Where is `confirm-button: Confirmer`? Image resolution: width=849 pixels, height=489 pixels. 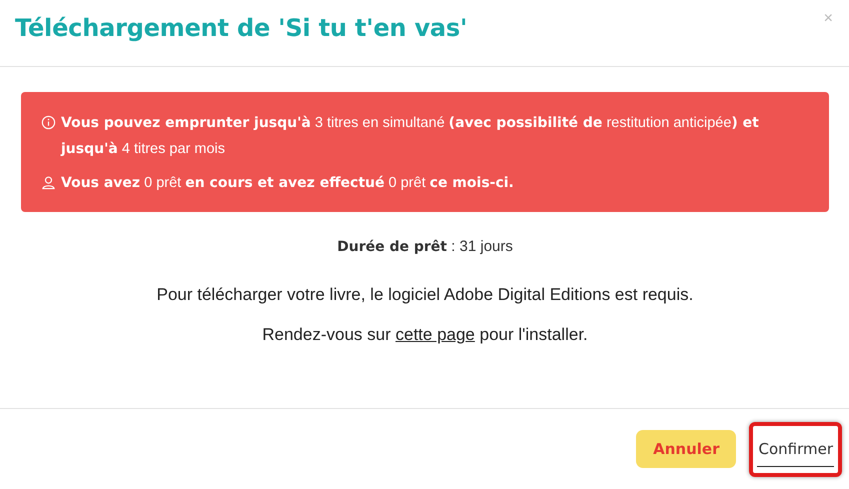
confirm-button: Confirmer is located at coordinates (795, 449).